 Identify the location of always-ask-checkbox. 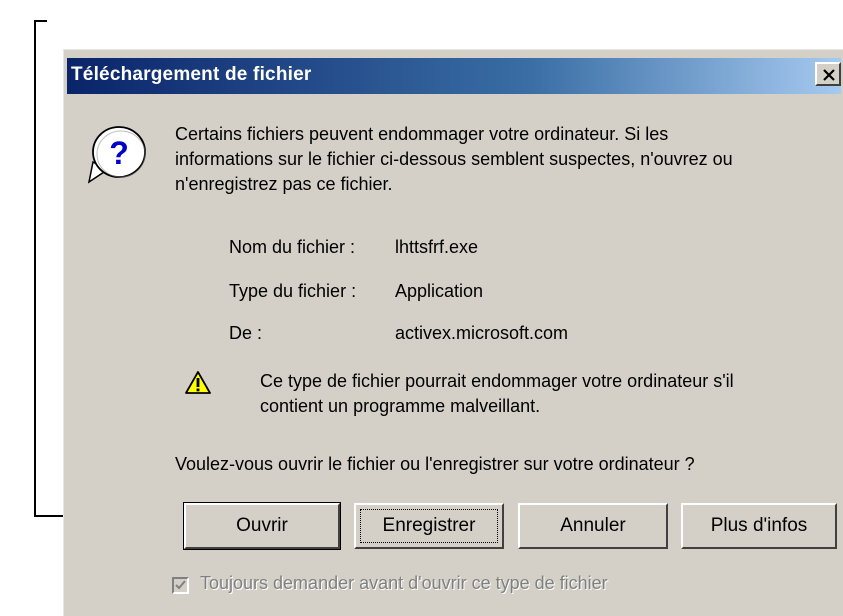
(180, 585).